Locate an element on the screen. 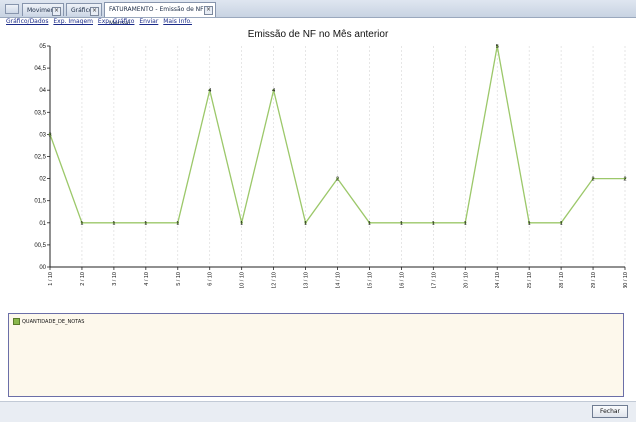 The width and height of the screenshot is (636, 422). x-tick-label: 4 / 10 is located at coordinates (147, 279).